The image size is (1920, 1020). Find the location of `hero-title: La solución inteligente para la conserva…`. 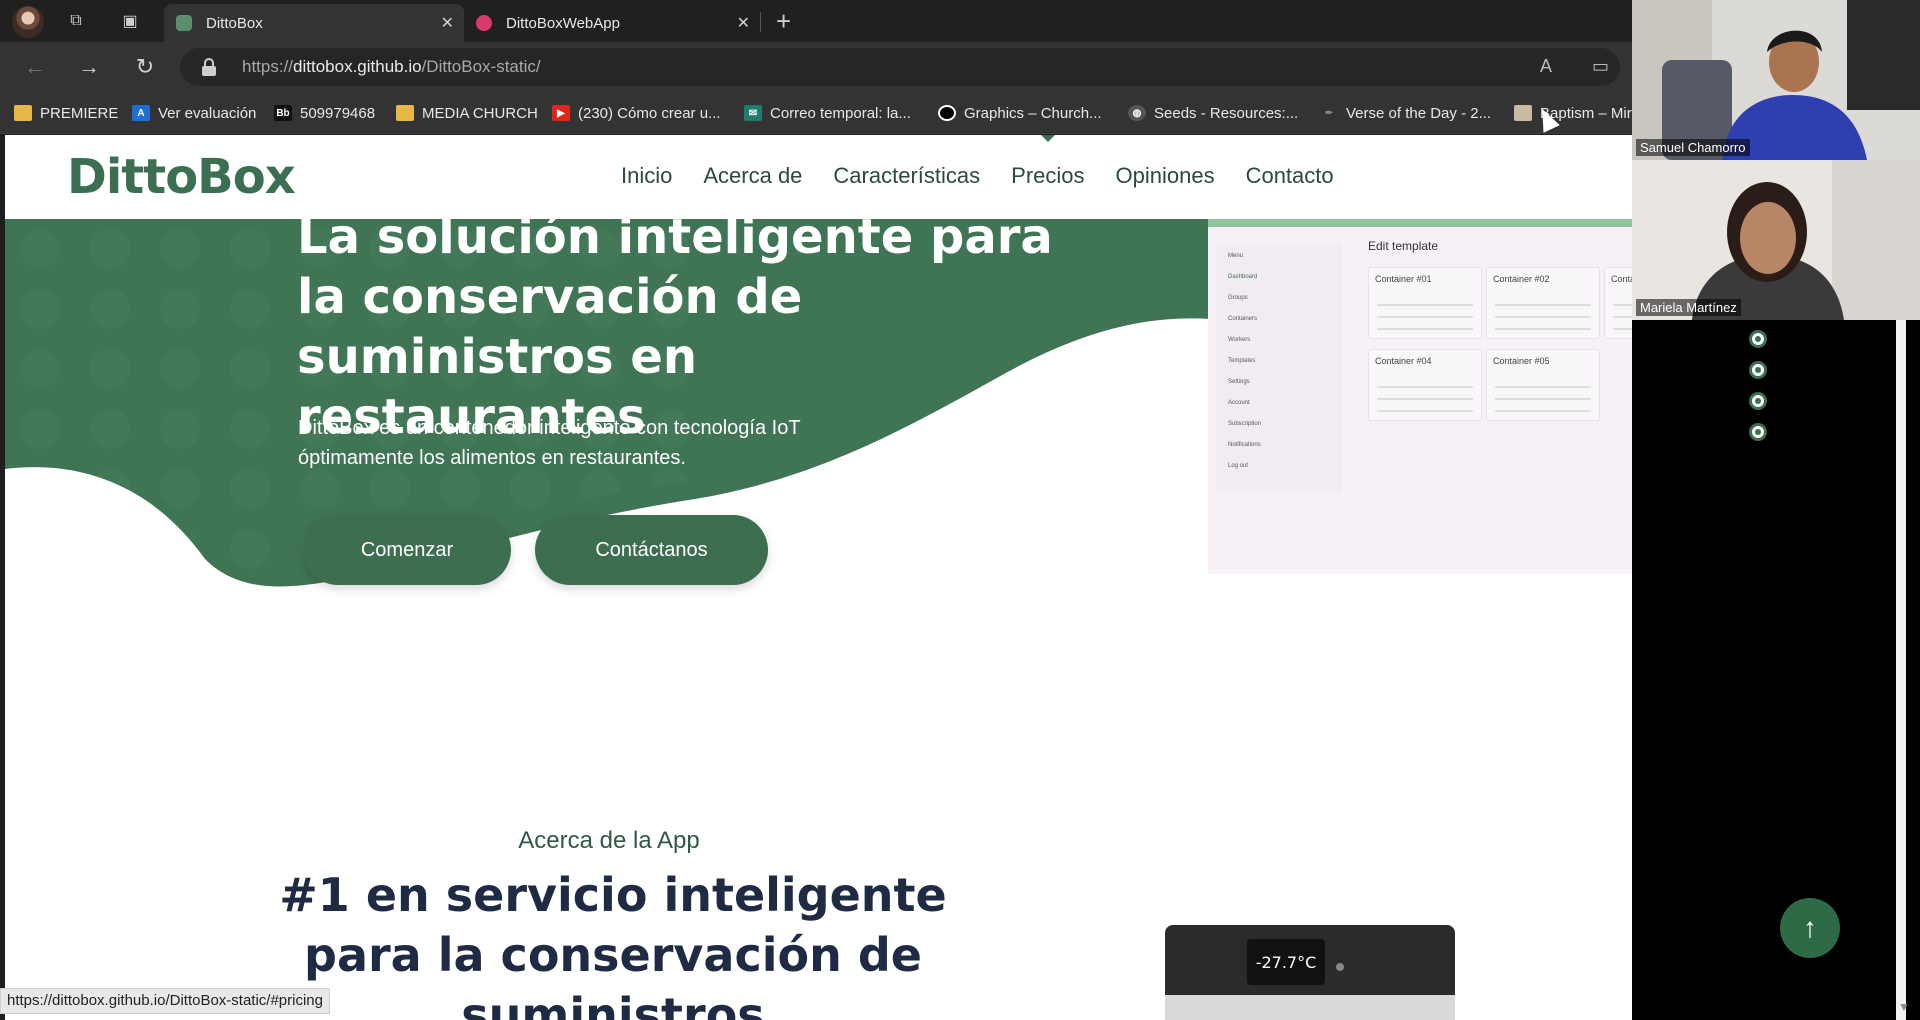

hero-title: La solución inteligente para la conserva… is located at coordinates (675, 327).